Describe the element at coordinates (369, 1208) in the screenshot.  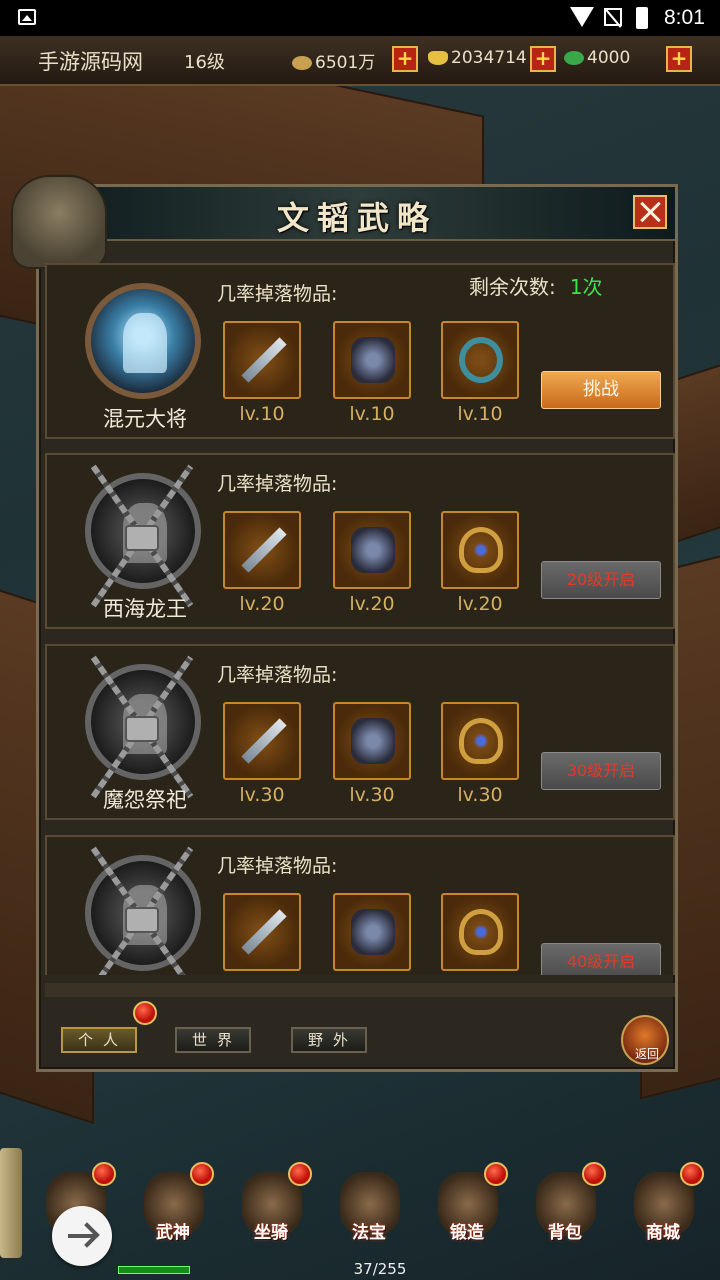
I see `nav-treasure: 法宝` at that location.